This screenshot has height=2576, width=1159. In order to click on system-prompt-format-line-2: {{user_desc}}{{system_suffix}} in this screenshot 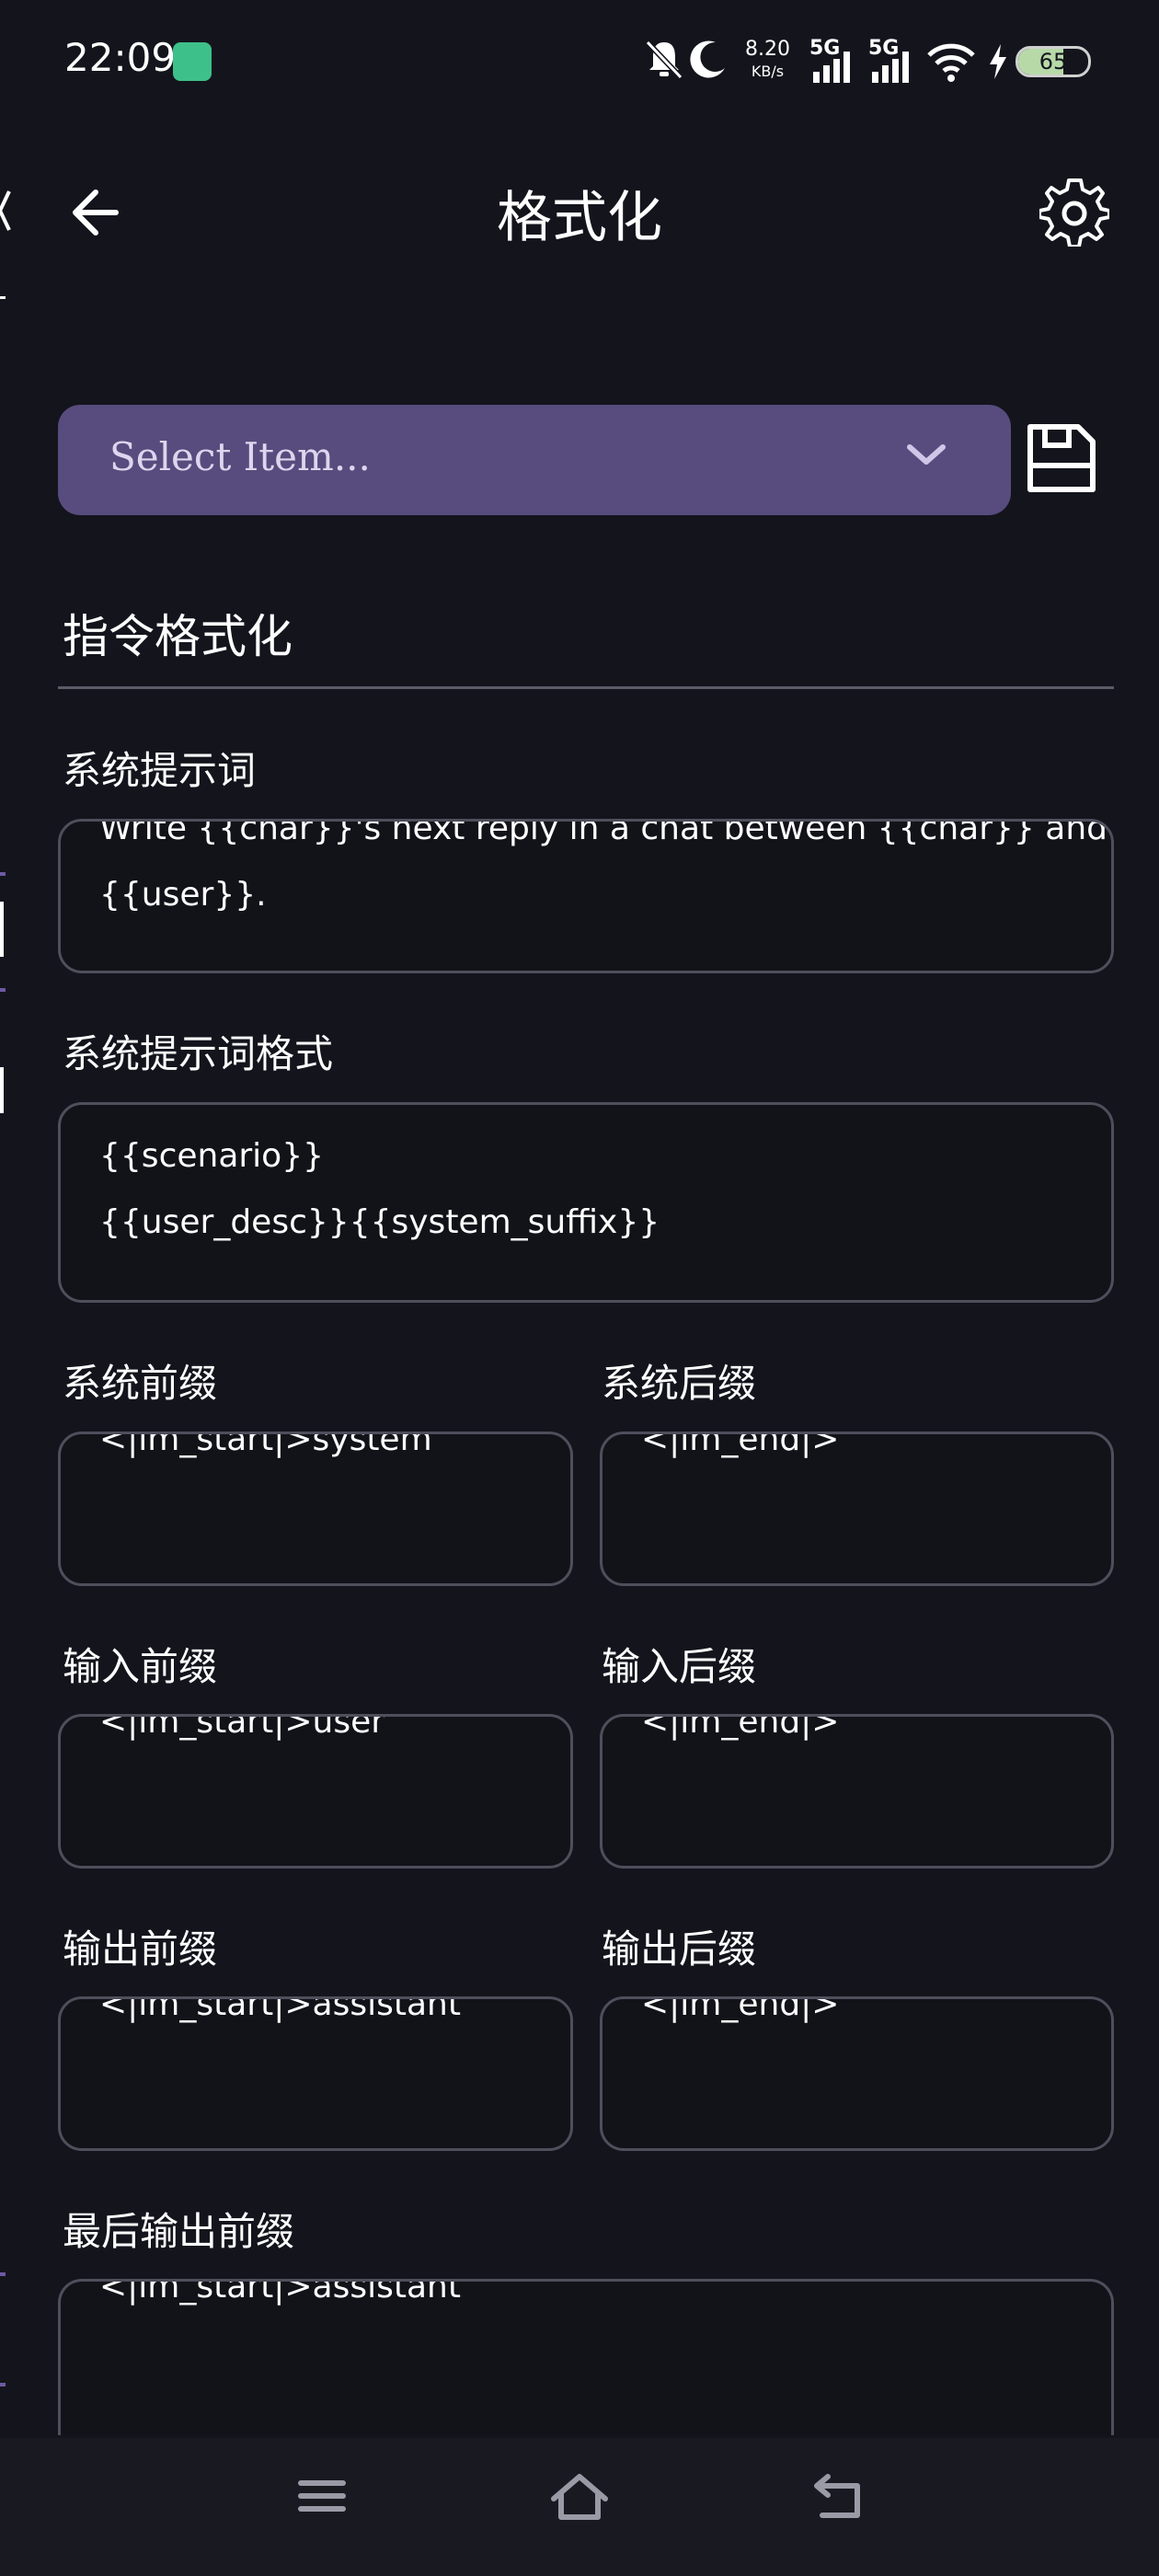, I will do `click(379, 1222)`.